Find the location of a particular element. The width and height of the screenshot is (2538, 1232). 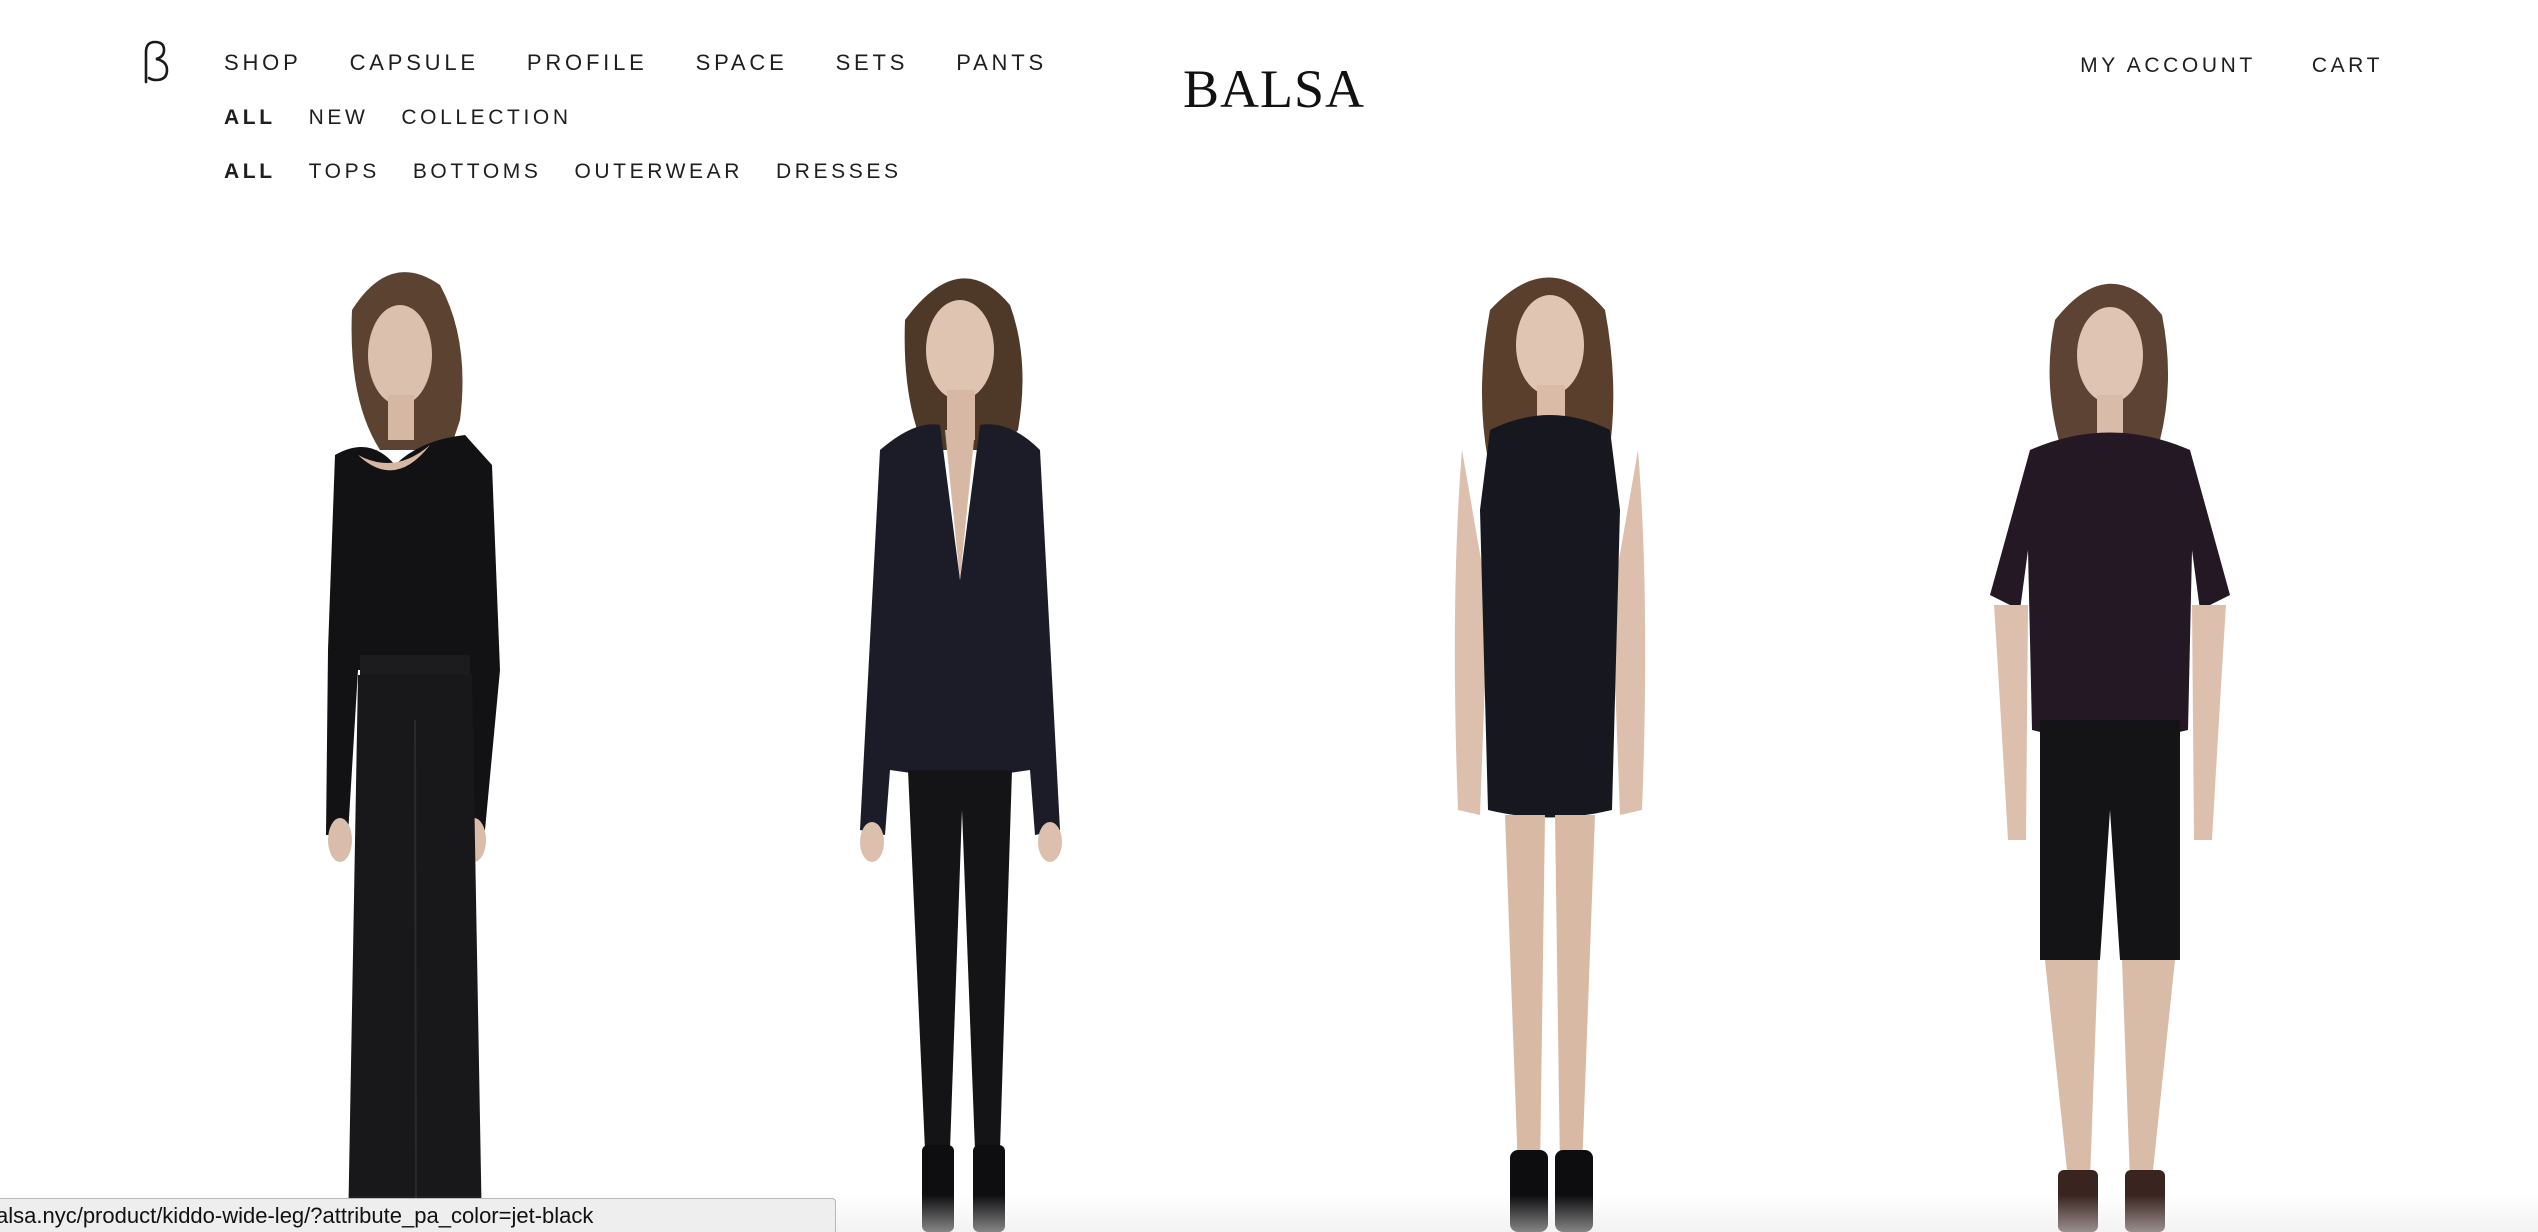

primary-nav: SHOP CAPSULE PROFILE SPACE SETS PANTS is located at coordinates (659, 63).